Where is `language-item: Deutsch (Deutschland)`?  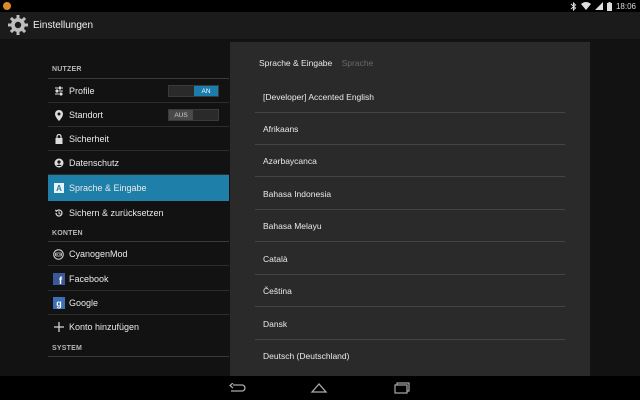 language-item: Deutsch (Deutschland) is located at coordinates (410, 356).